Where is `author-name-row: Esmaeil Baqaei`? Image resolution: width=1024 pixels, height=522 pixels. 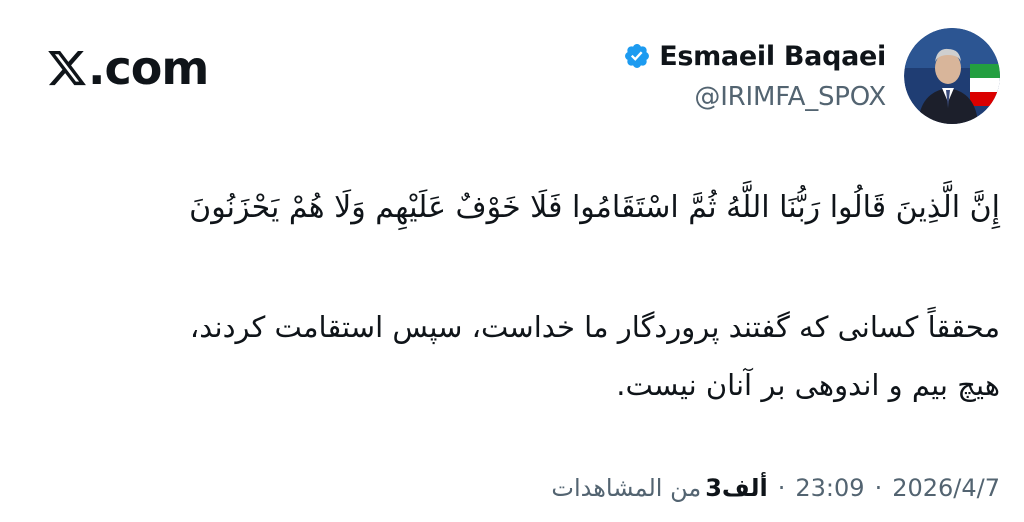
author-name-row: Esmaeil Baqaei is located at coordinates (754, 56).